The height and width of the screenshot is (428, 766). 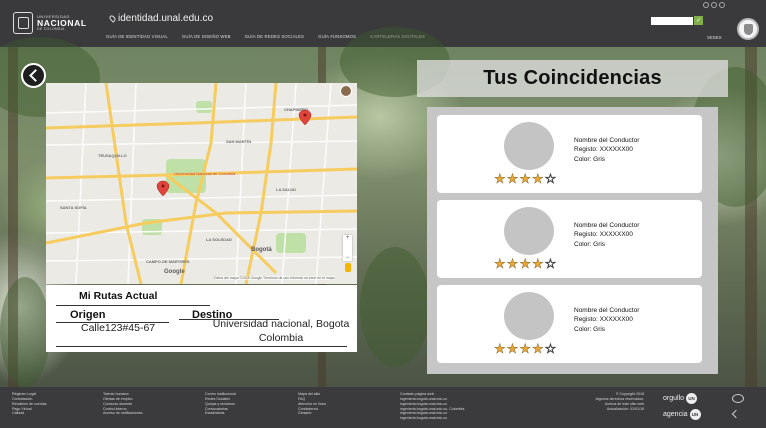 I want to click on route-title: Mi Rutas Actual, so click(x=118, y=296).